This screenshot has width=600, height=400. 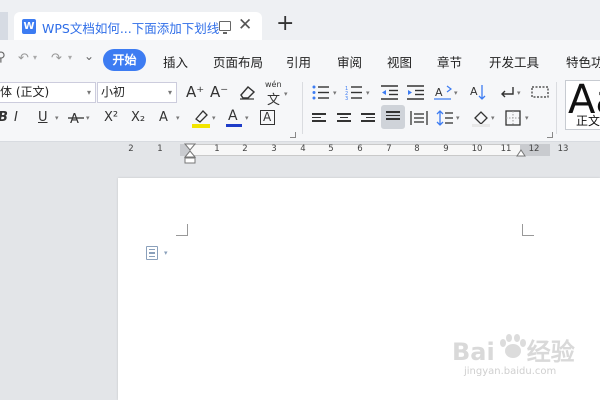 I want to click on font-name-select: 体 (正文) ▾, so click(x=48, y=92).